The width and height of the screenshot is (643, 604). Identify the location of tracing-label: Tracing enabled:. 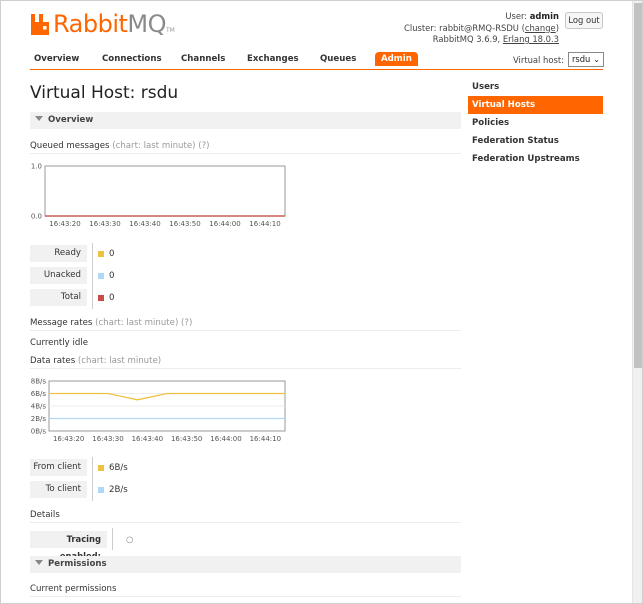
(68, 545).